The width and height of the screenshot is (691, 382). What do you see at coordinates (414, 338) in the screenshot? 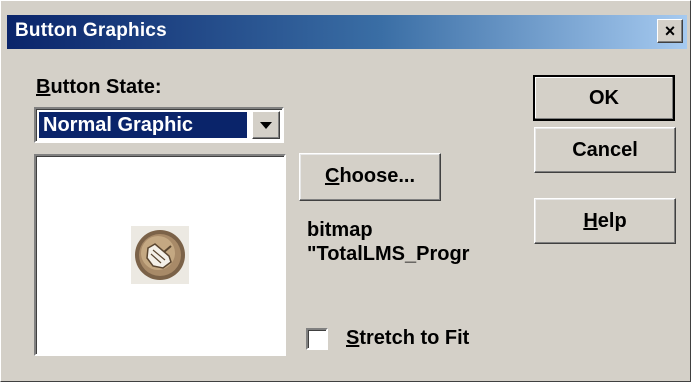
I see `stretch-label-text: tretch to Fit` at bounding box center [414, 338].